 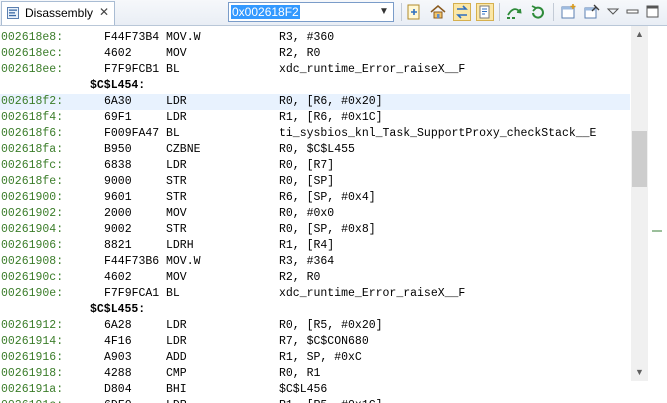 I want to click on instruction-address: 002618f6:, so click(x=32, y=133).